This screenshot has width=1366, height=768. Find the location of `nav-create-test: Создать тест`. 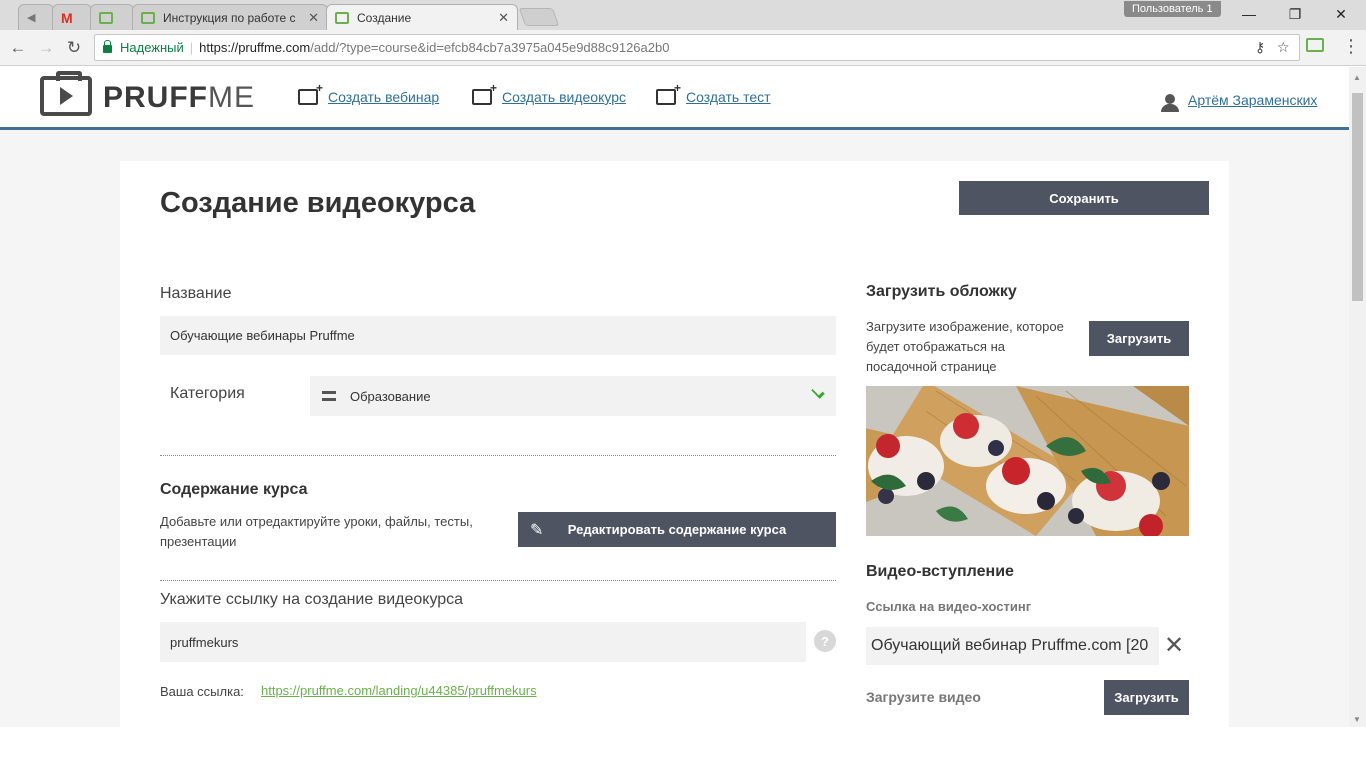

nav-create-test: Создать тест is located at coordinates (713, 93).